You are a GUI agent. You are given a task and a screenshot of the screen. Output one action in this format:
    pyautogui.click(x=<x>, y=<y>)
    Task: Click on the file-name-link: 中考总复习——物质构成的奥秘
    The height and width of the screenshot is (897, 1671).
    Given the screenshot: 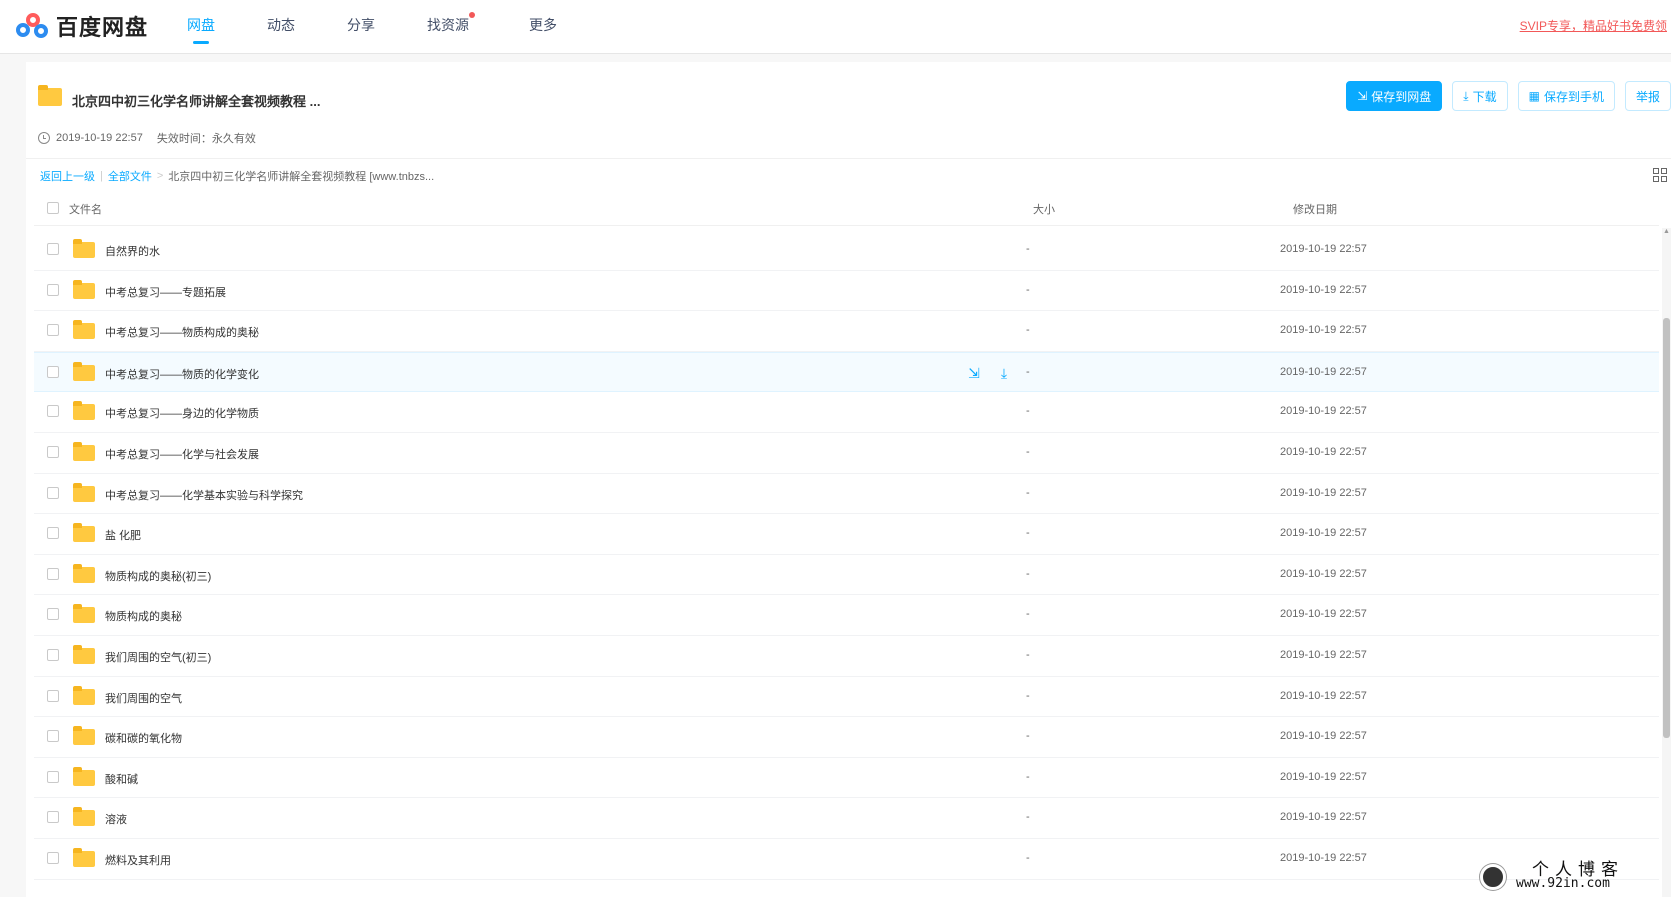 What is the action you would take?
    pyautogui.click(x=182, y=332)
    